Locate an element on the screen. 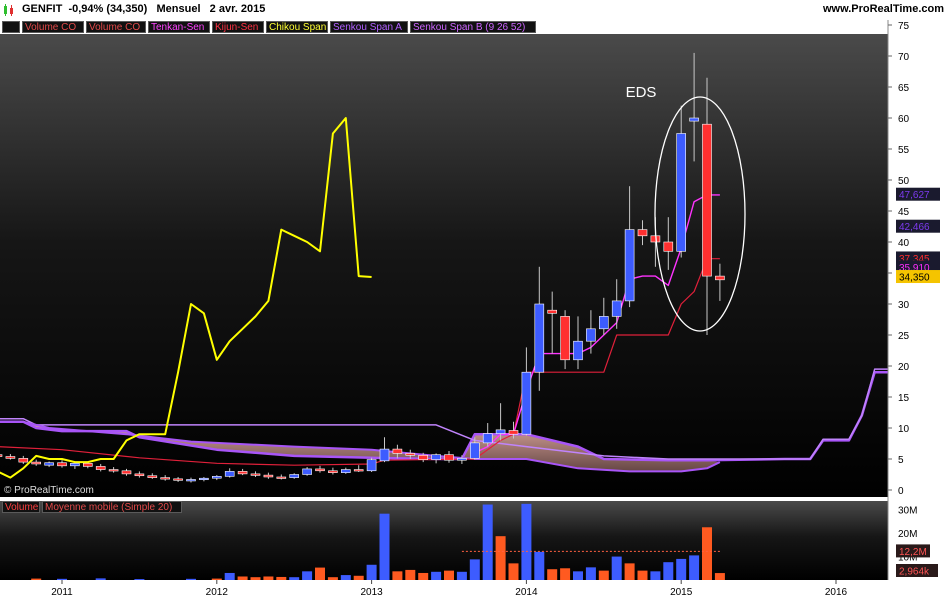  candle is located at coordinates (371, 465).